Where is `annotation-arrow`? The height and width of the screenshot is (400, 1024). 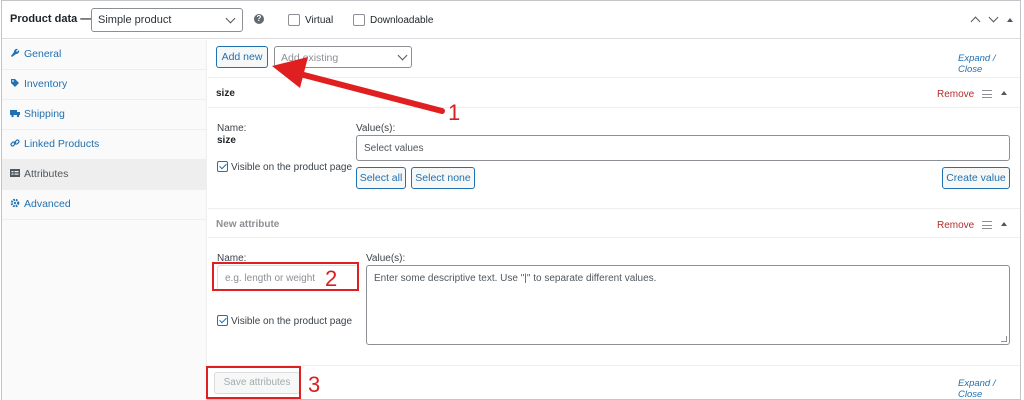
annotation-arrow is located at coordinates (358, 85).